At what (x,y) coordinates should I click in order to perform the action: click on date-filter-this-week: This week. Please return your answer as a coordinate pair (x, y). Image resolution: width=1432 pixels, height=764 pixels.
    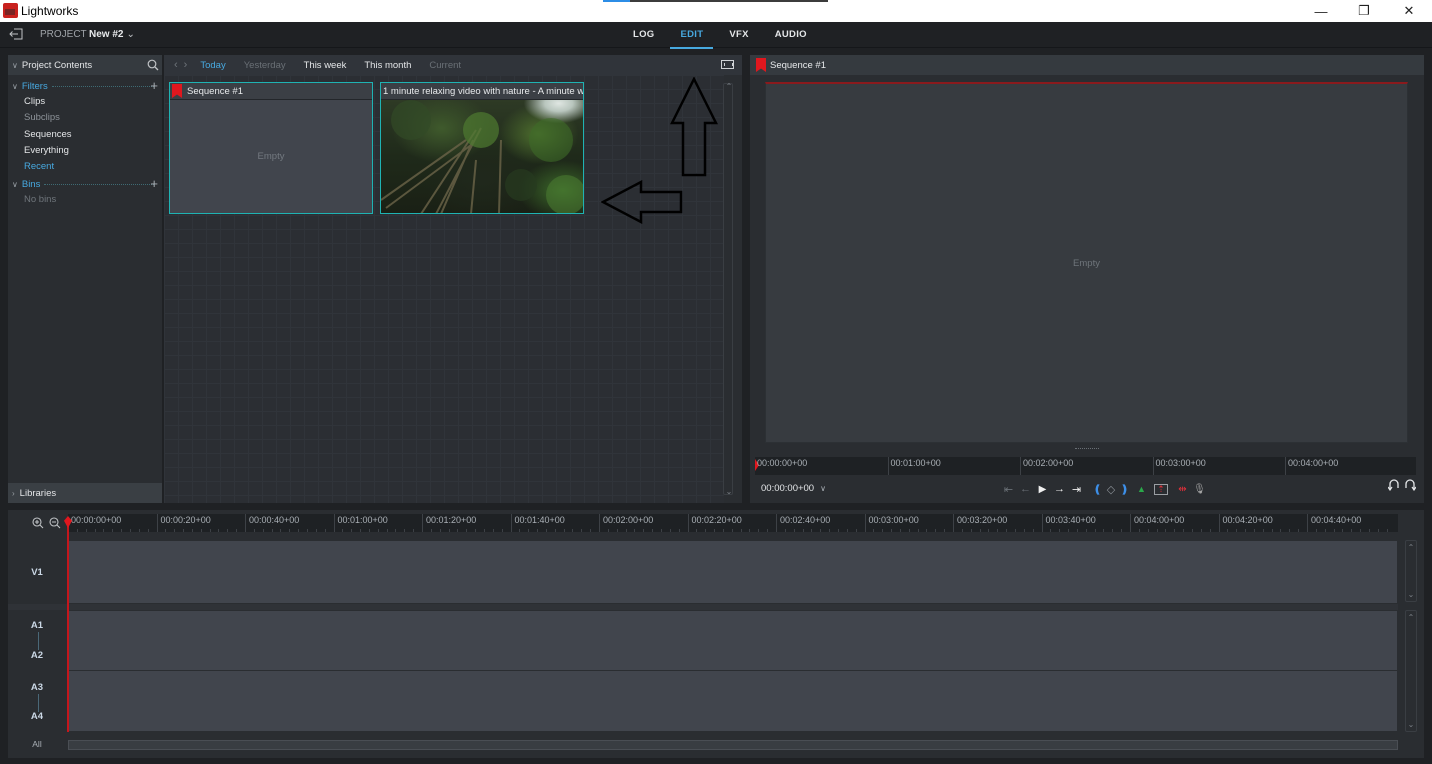
    Looking at the image, I should click on (325, 65).